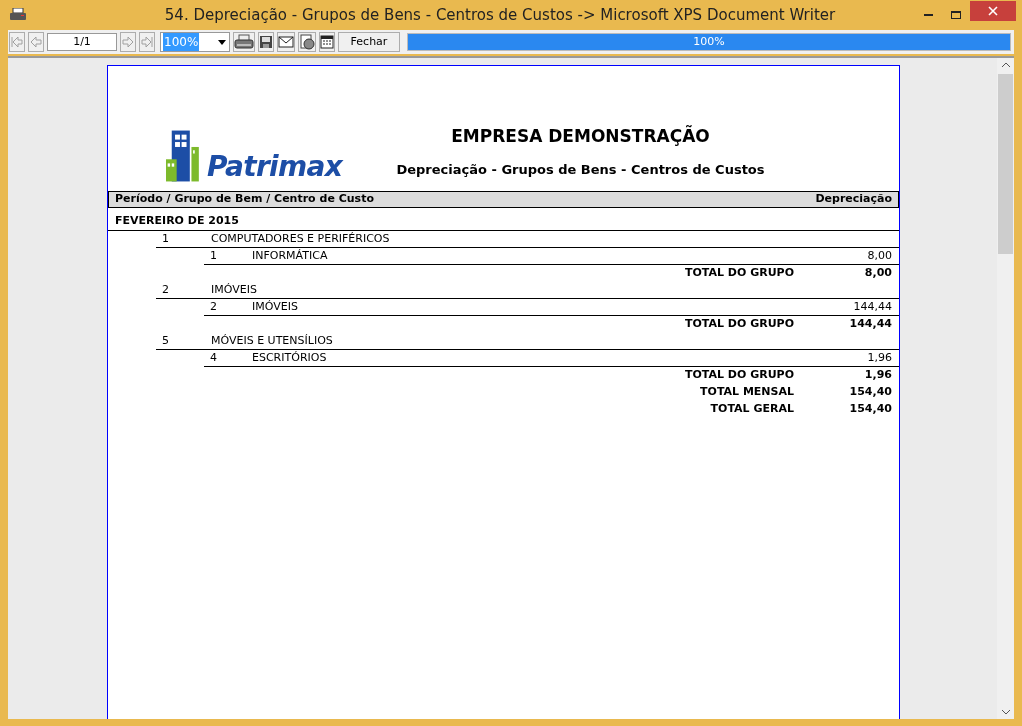 This screenshot has width=1022, height=726. What do you see at coordinates (222, 42) in the screenshot?
I see `dropdown-arrow-icon` at bounding box center [222, 42].